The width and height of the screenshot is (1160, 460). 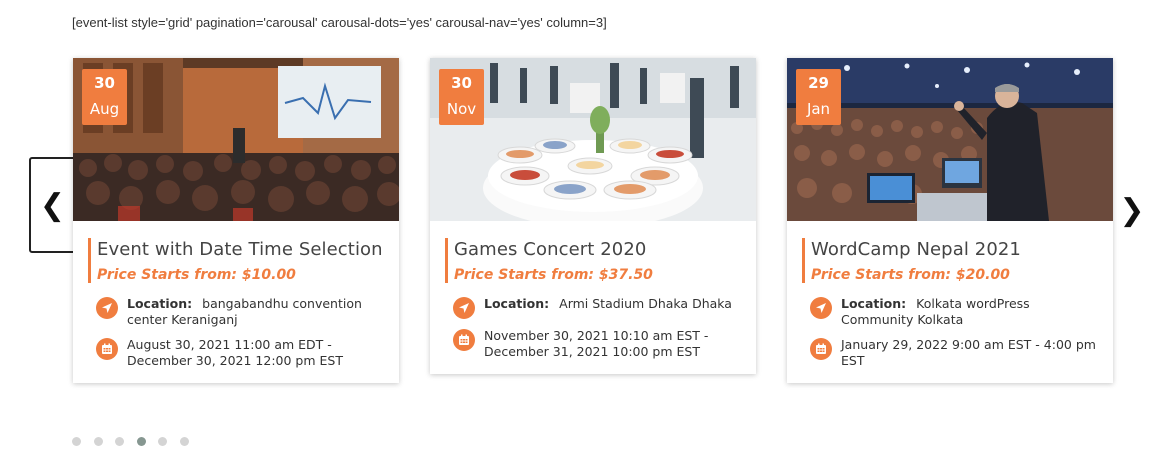 What do you see at coordinates (236, 139) in the screenshot?
I see `event-image: 30 Aug` at bounding box center [236, 139].